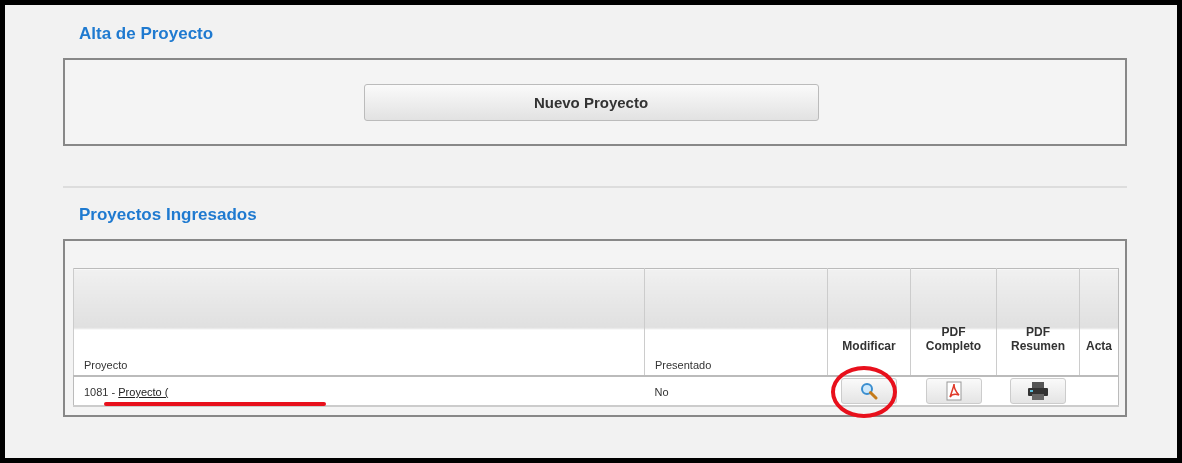  I want to click on column-header: Presentado, so click(683, 365).